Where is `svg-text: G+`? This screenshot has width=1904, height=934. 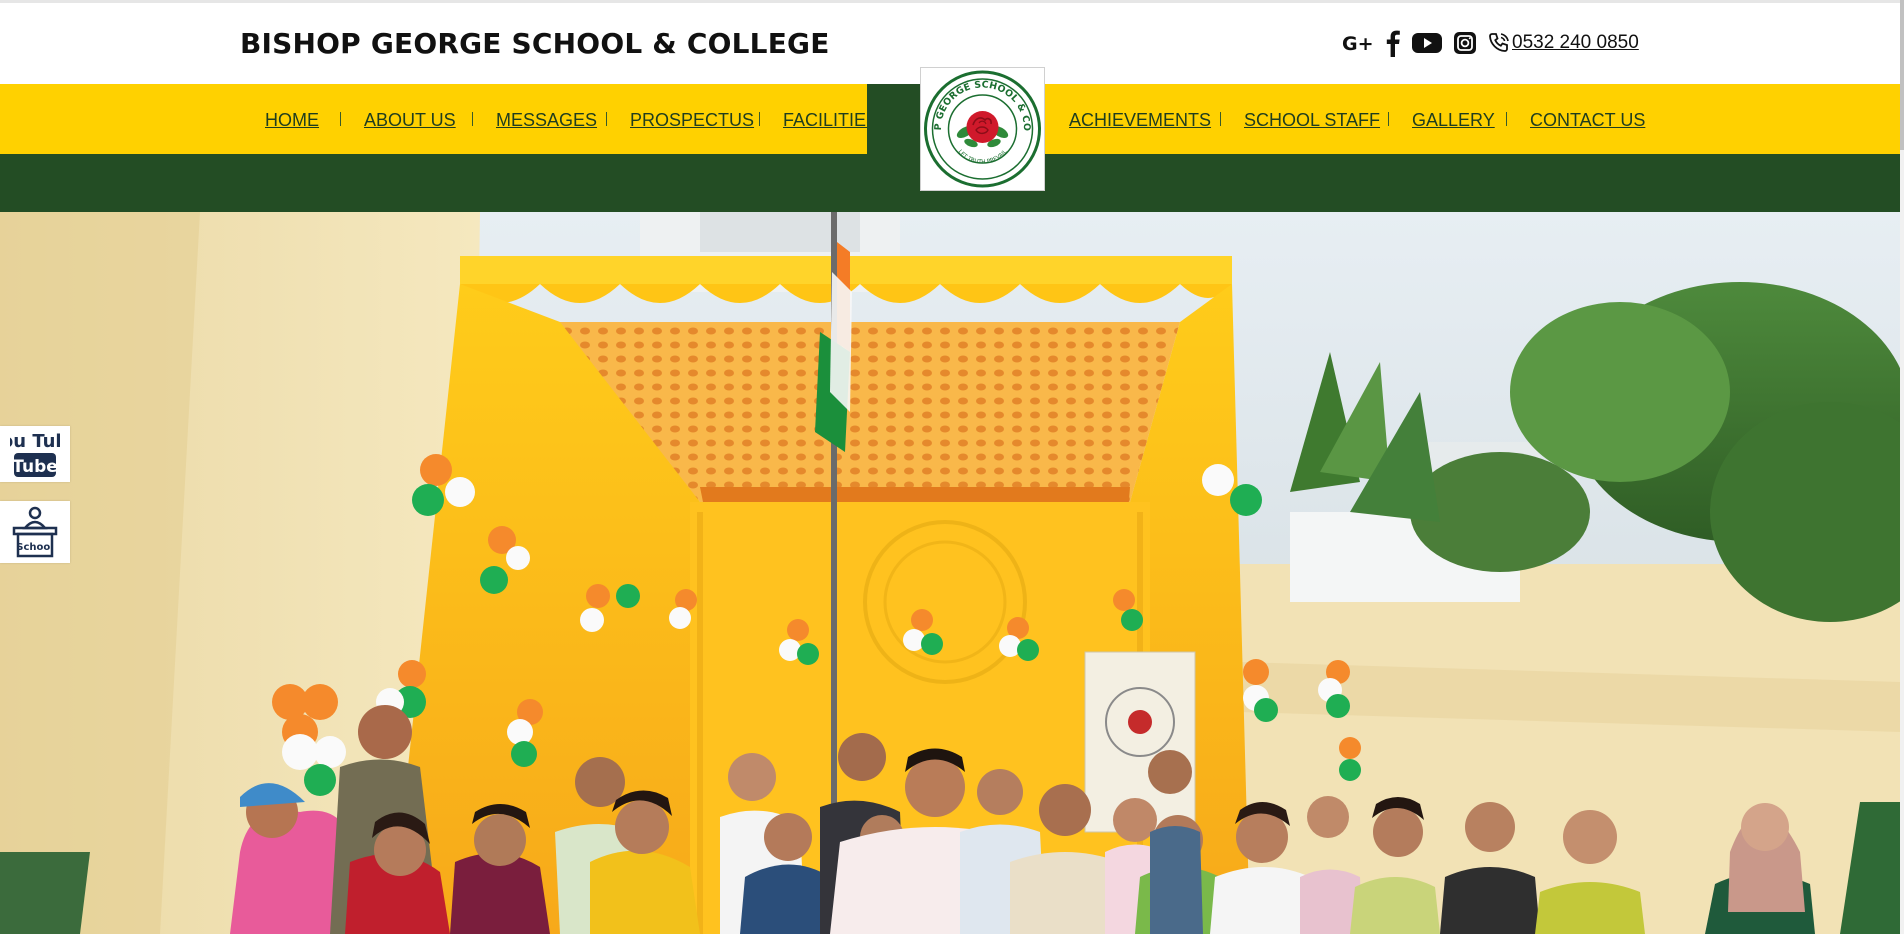
svg-text: G+ is located at coordinates (1358, 44).